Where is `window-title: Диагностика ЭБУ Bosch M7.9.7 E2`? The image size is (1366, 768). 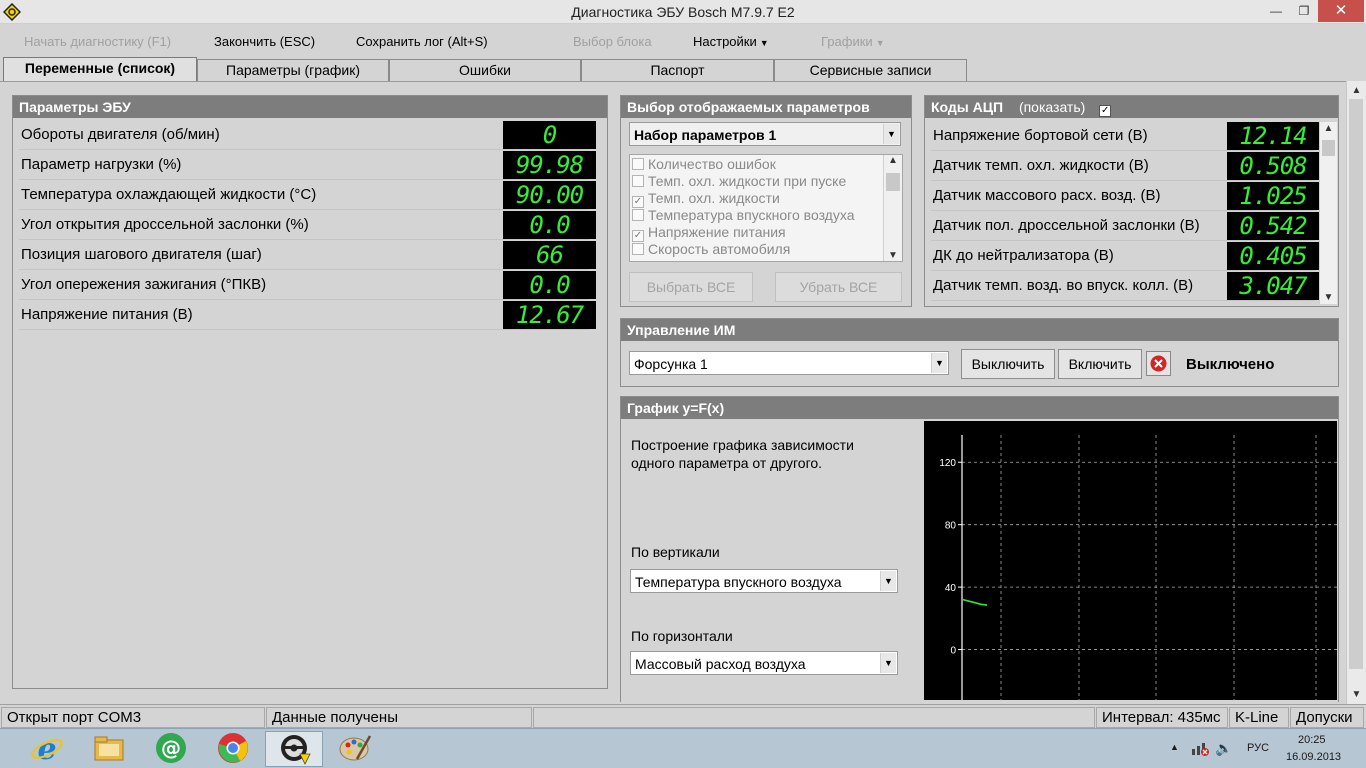 window-title: Диагностика ЭБУ Bosch M7.9.7 E2 is located at coordinates (683, 12).